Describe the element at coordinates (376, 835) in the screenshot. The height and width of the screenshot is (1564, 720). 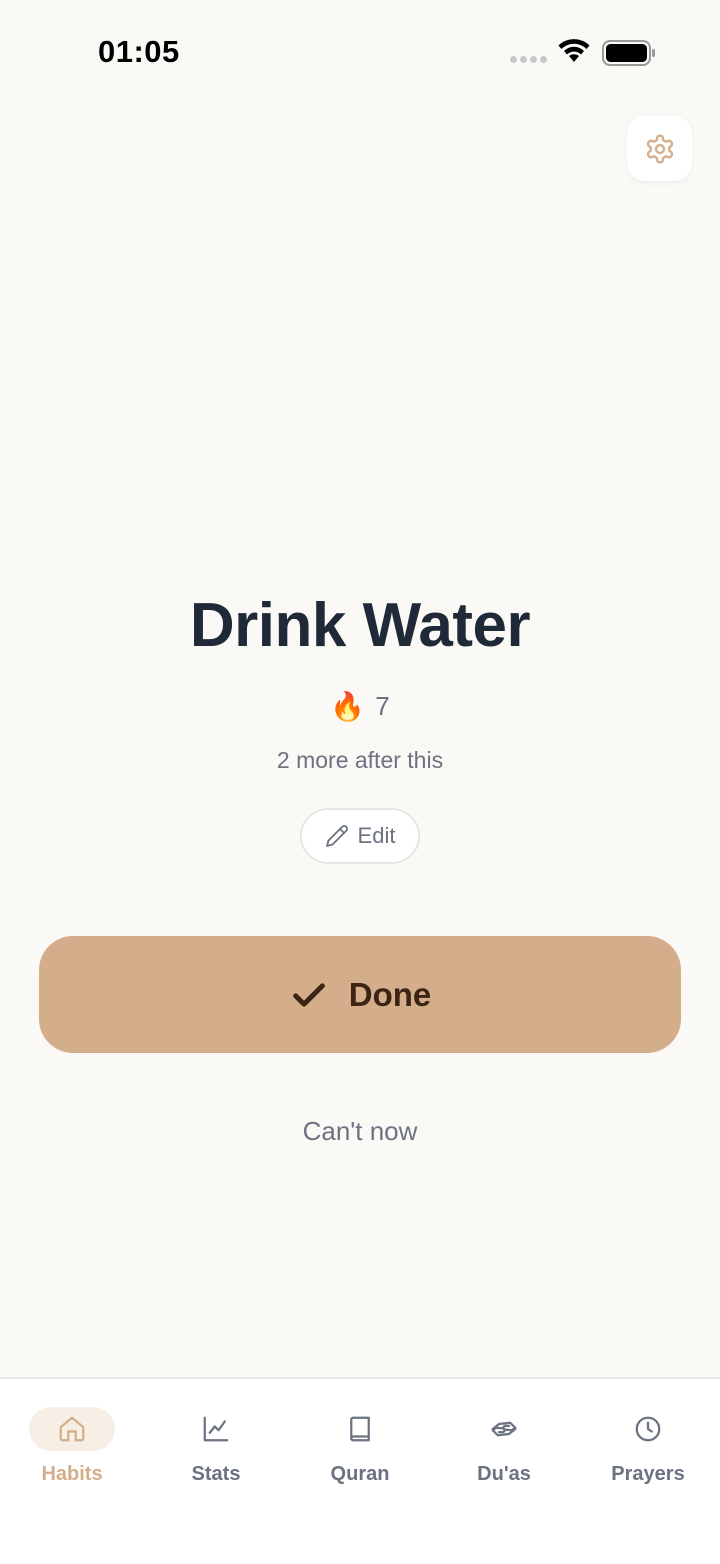
I see `edit-label: Edit` at that location.